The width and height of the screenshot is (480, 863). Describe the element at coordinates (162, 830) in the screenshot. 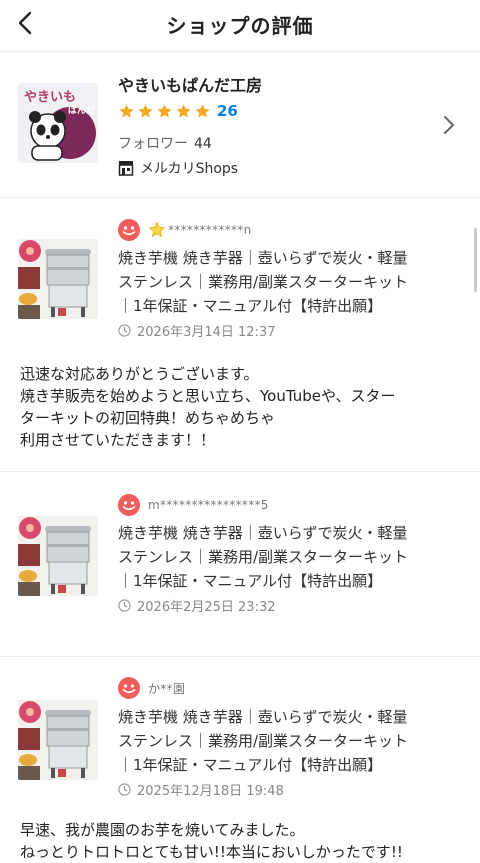

I see `comment-line: 早速、我が農園のお芋を焼いてみました。` at that location.